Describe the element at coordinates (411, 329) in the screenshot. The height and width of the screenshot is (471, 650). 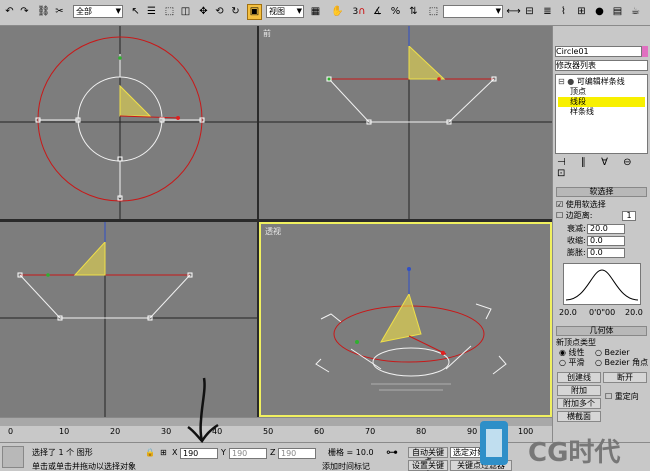
I see `perspective-viewport-canvas` at that location.